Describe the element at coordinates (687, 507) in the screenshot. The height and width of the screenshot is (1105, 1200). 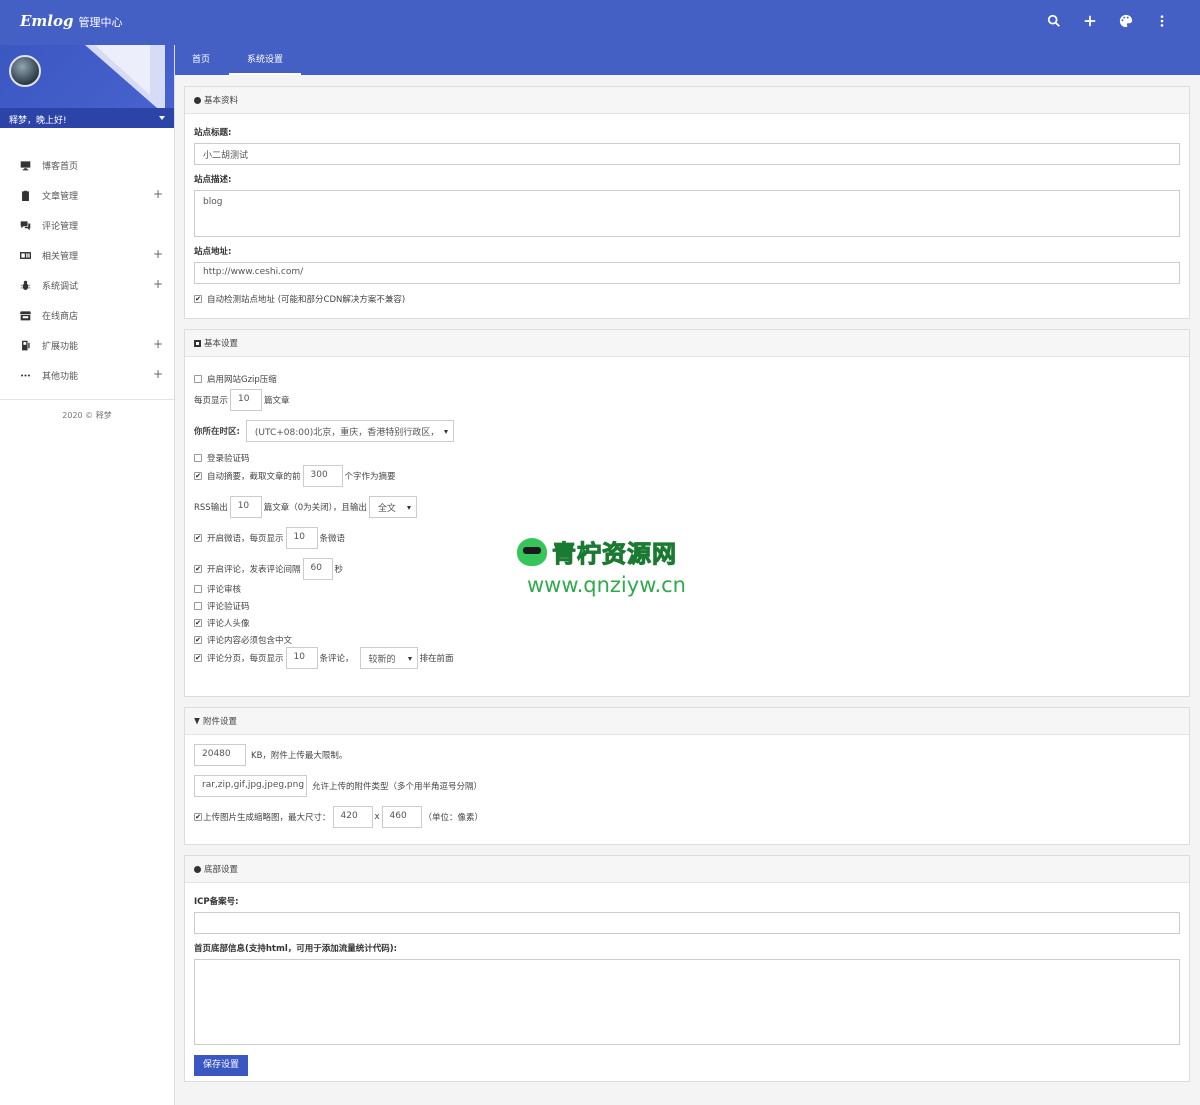
I see `rss-row: RSS输出 10 篇文章（0为关闭），且输出 全文` at that location.